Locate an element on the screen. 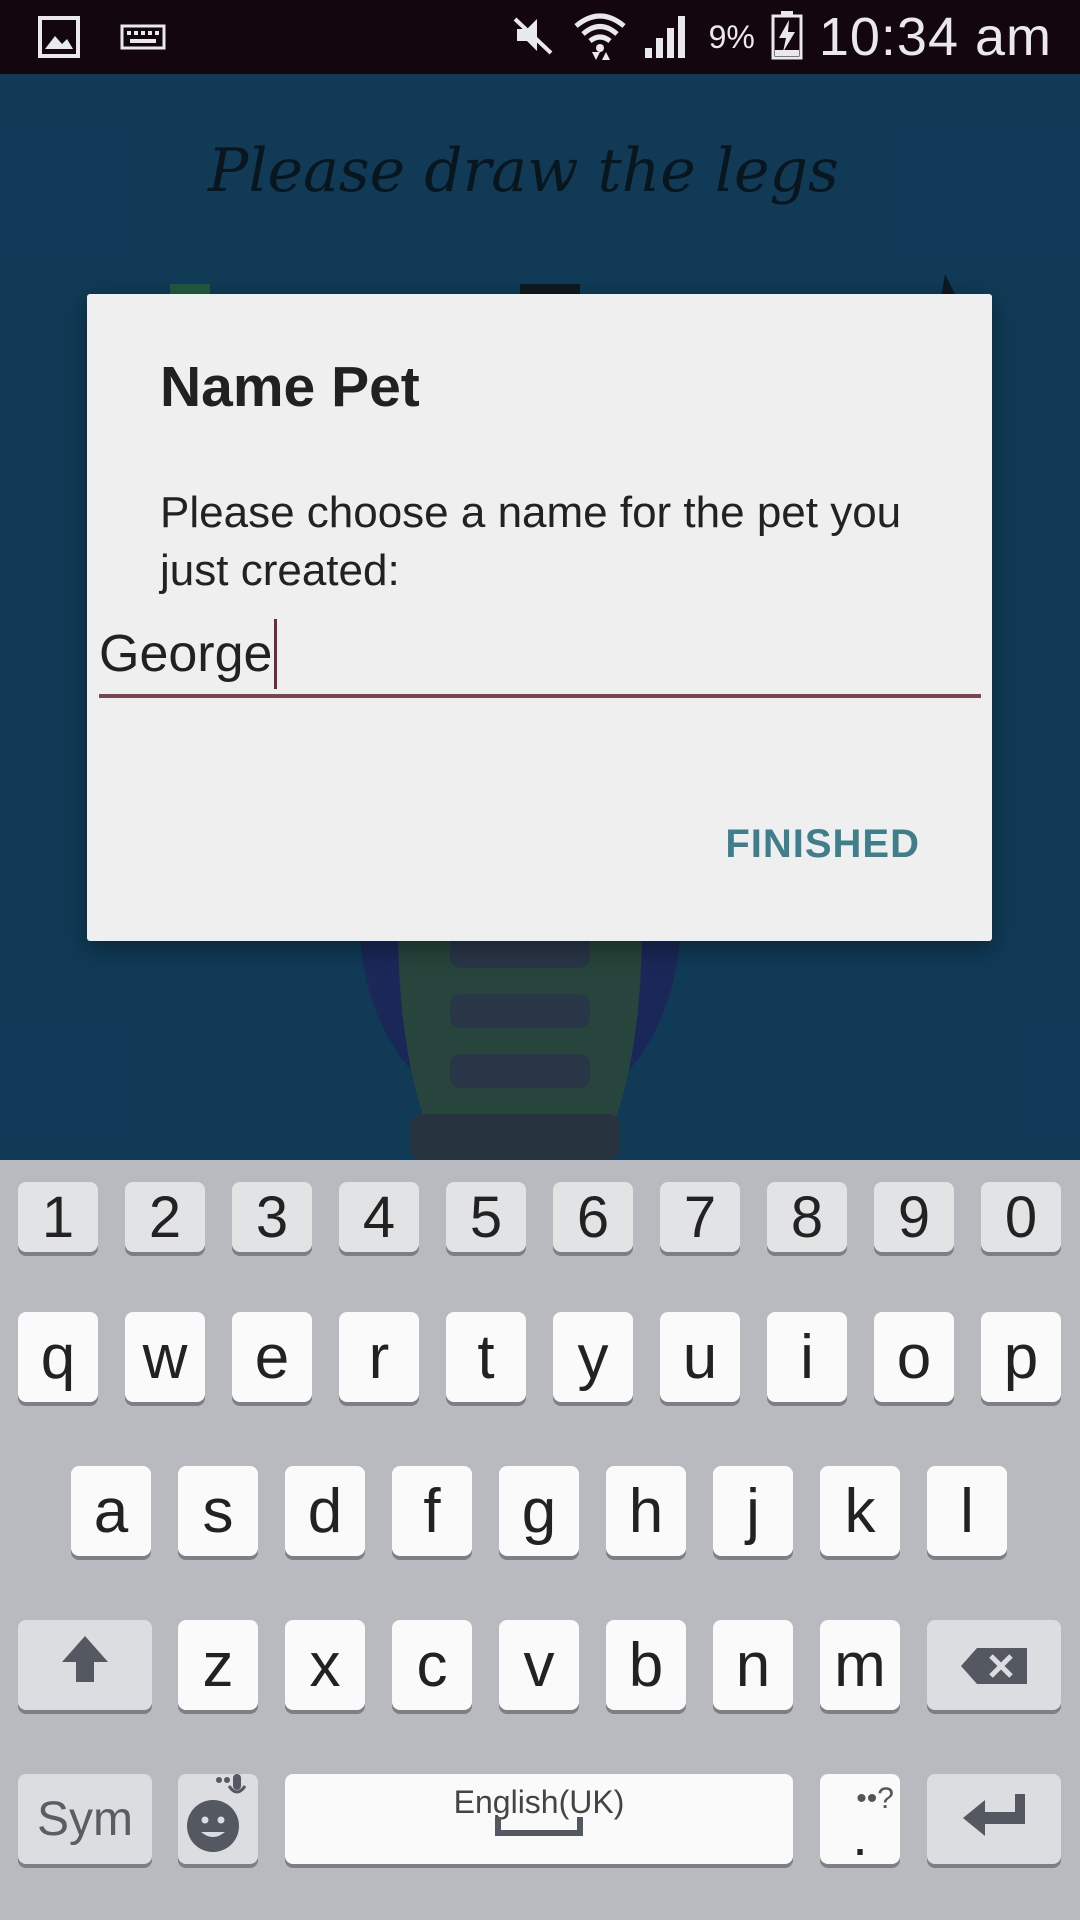 This screenshot has width=1080, height=1920. key-7: 7 is located at coordinates (700, 1217).